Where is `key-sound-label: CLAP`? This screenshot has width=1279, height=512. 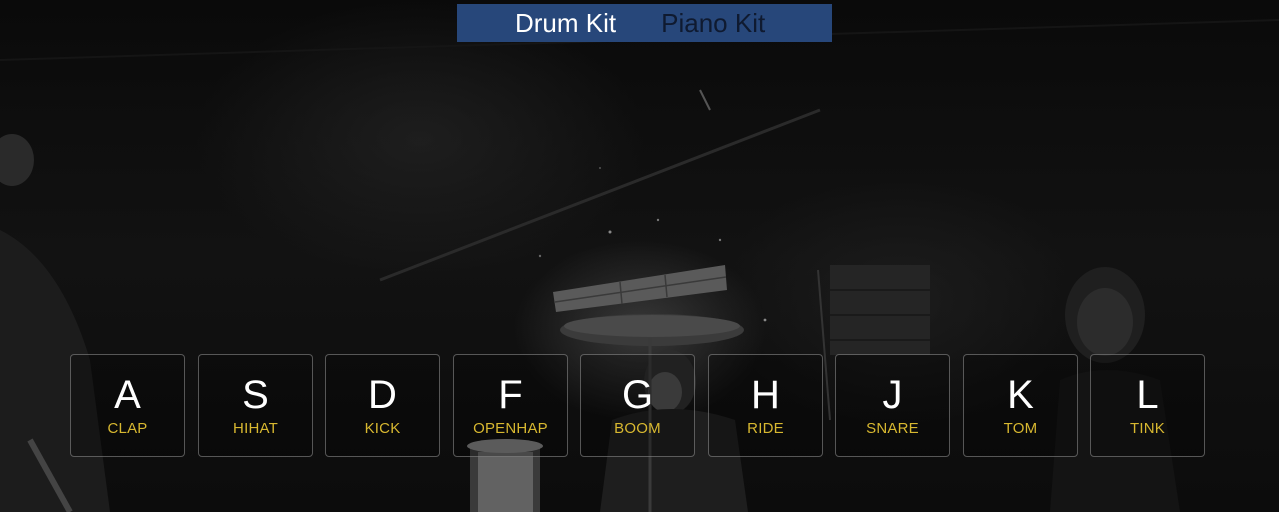 key-sound-label: CLAP is located at coordinates (127, 428).